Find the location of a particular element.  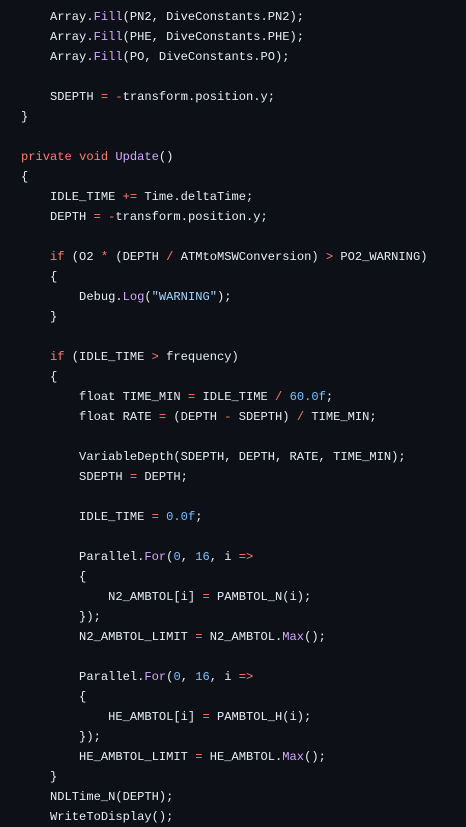

code-text: NDLTime_N(DEPTH); is located at coordinates (97, 797).